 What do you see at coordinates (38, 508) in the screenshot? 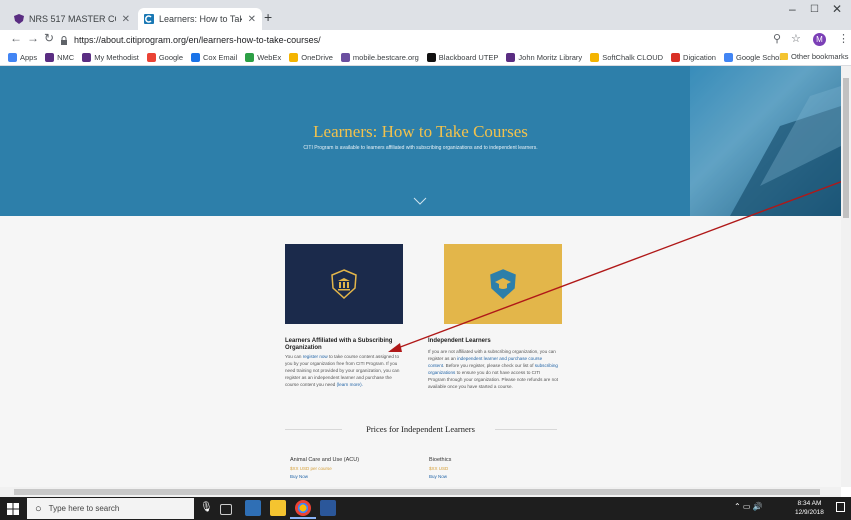
I see `search-icon: ○` at bounding box center [38, 508].